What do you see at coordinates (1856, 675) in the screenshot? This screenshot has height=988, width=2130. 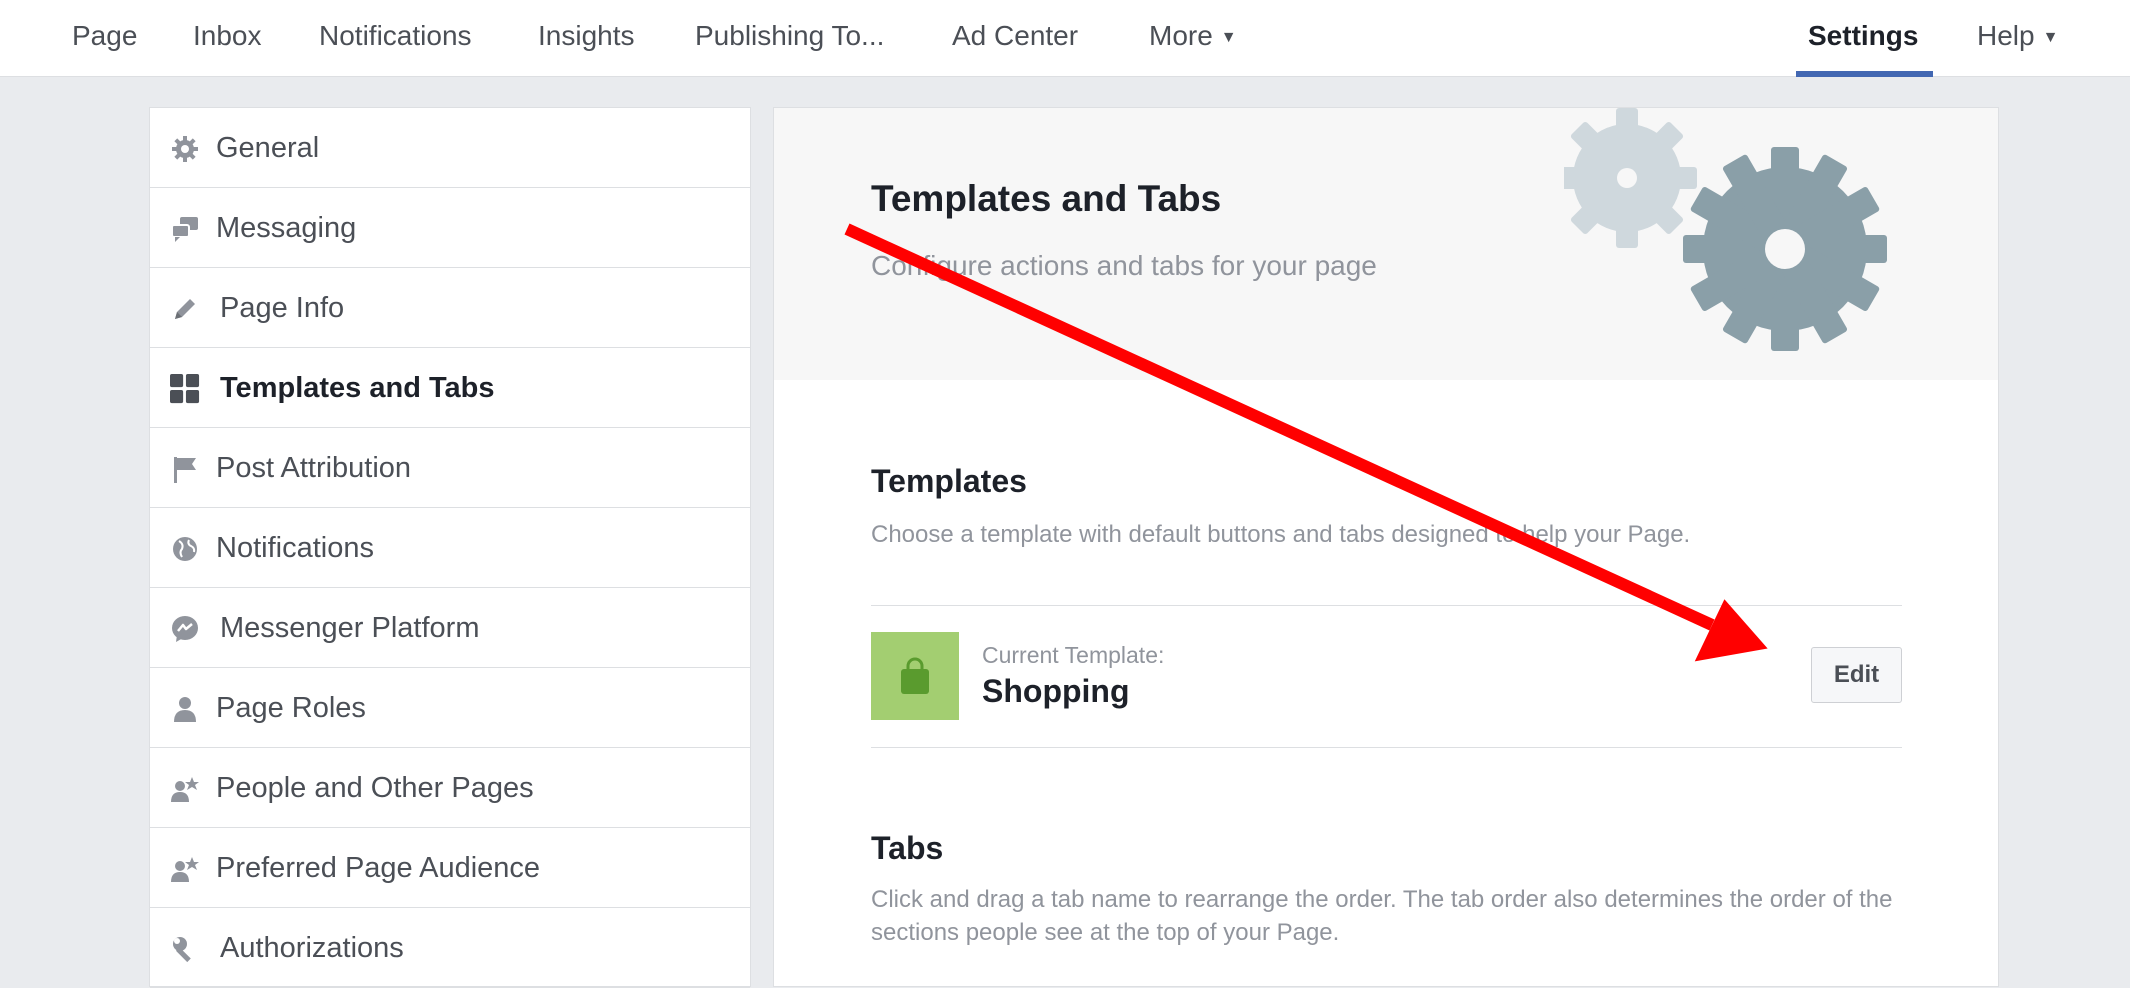 I see `edit-template-button: Edit` at bounding box center [1856, 675].